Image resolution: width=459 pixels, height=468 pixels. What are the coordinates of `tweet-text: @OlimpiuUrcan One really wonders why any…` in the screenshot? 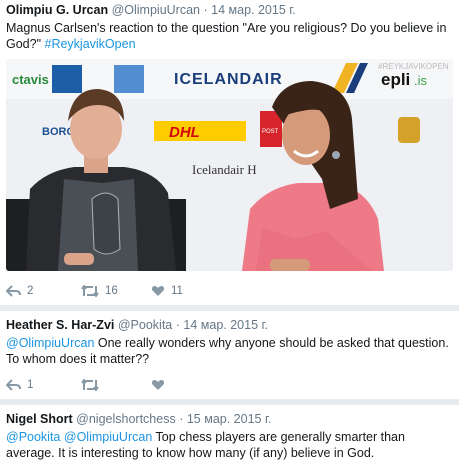 It's located at (229, 351).